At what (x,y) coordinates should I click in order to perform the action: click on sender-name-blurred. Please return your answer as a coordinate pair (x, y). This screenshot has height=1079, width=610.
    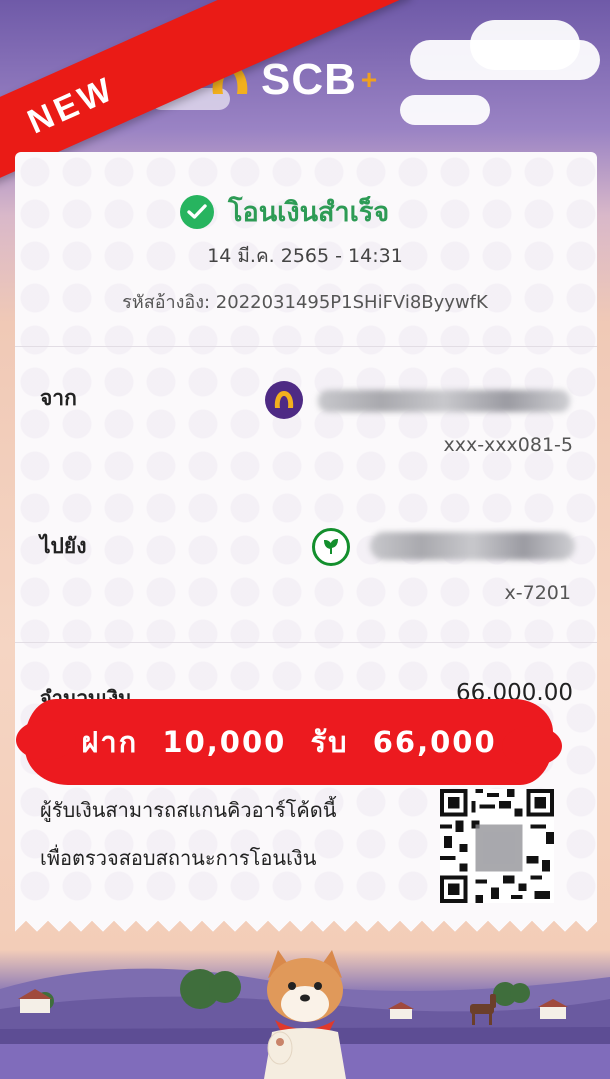
    Looking at the image, I should click on (444, 401).